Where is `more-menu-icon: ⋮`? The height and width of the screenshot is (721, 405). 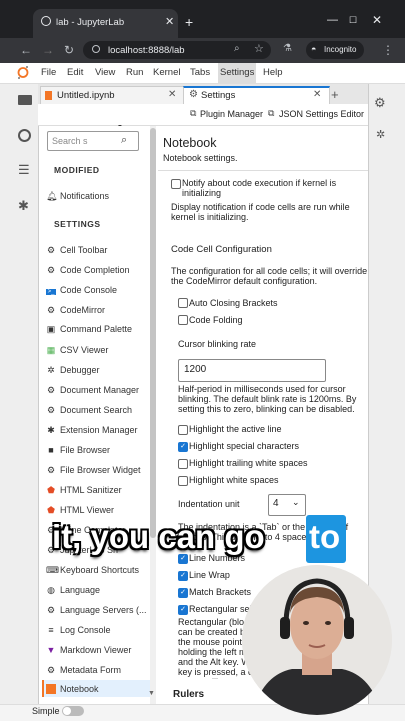
more-menu-icon: ⋮ is located at coordinates (388, 50).